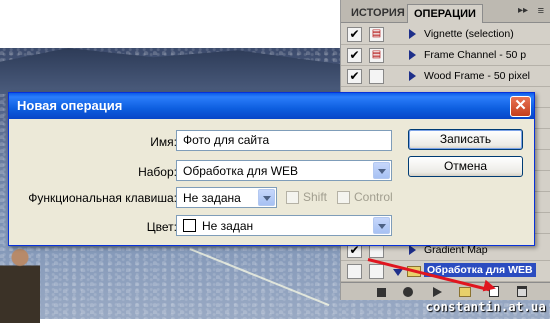 This screenshot has height=323, width=550. Describe the element at coordinates (163, 142) in the screenshot. I see `name-label: Имя:` at that location.